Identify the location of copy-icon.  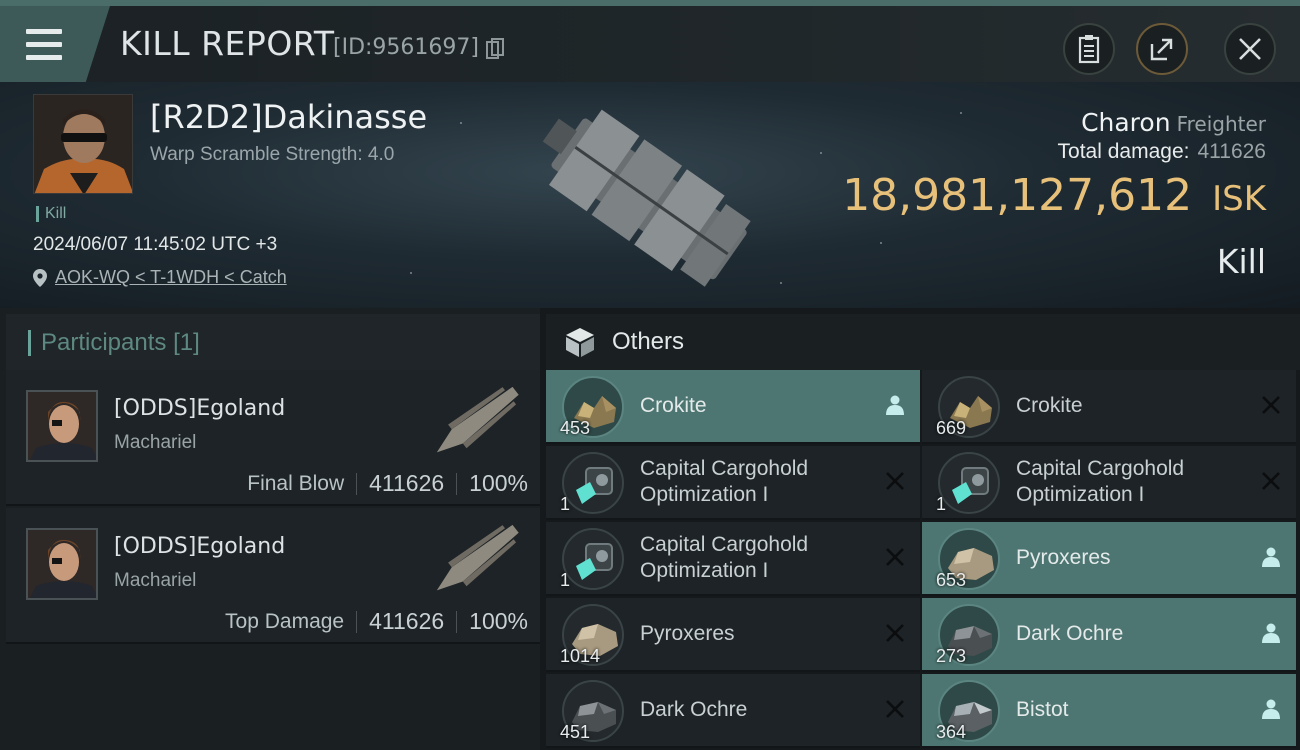
(495, 49).